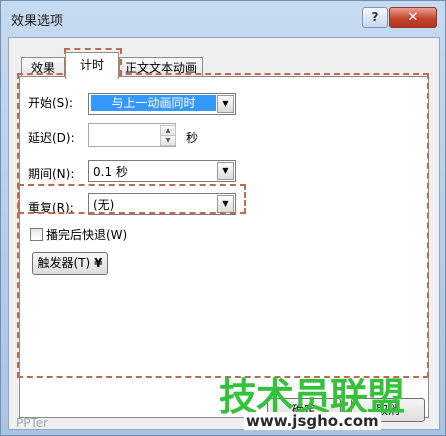 The width and height of the screenshot is (446, 436). What do you see at coordinates (168, 140) in the screenshot?
I see `spin-down-icon: ▼` at bounding box center [168, 140].